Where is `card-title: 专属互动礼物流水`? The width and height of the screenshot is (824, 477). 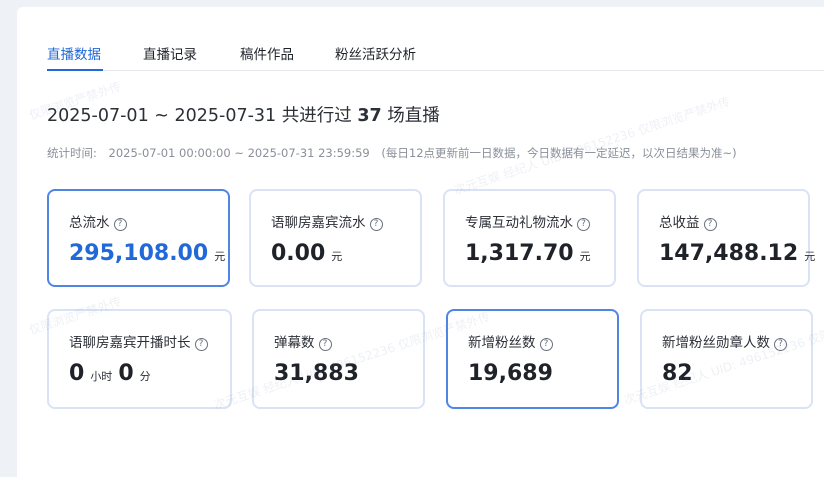 card-title: 专属互动礼物流水 is located at coordinates (519, 223).